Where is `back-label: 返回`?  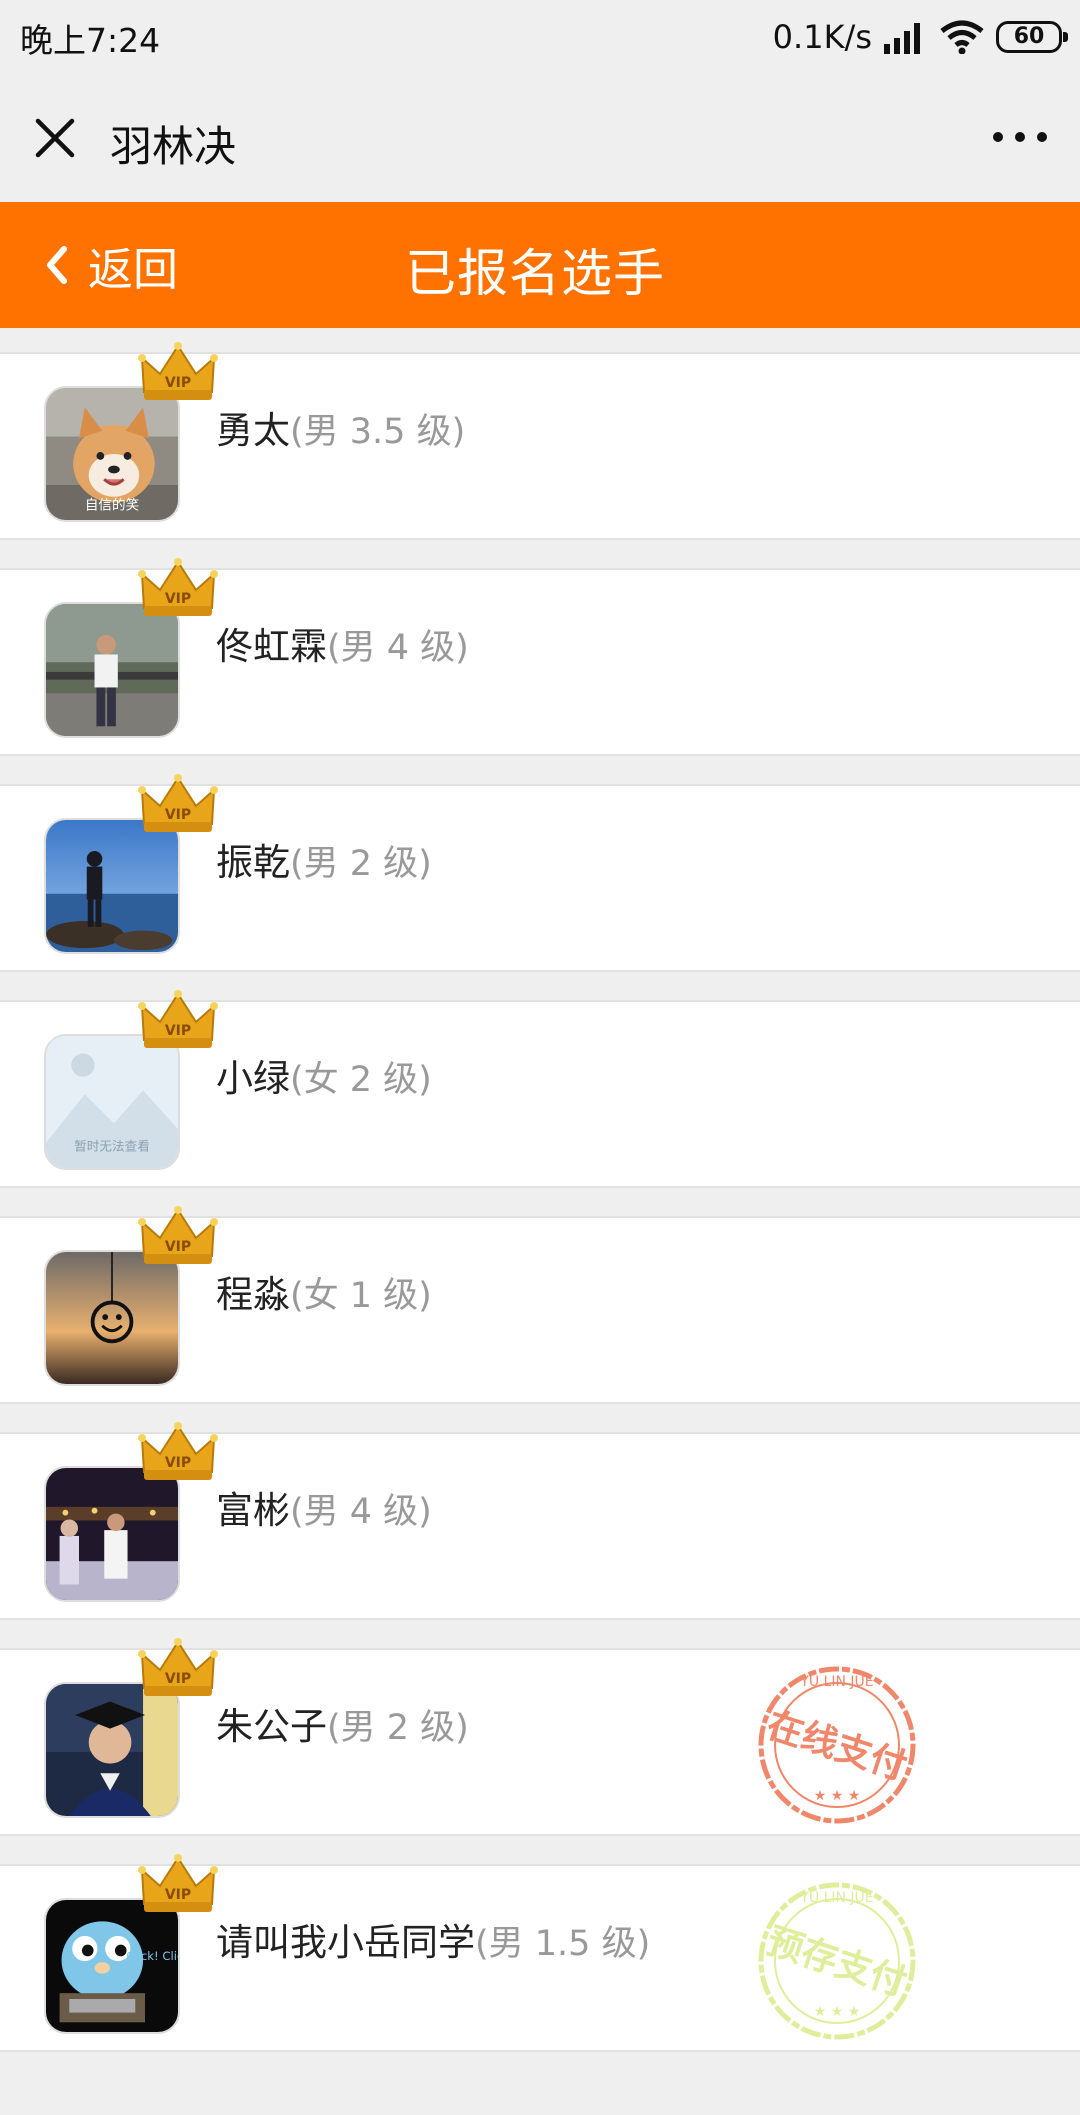 back-label: 返回 is located at coordinates (133, 269).